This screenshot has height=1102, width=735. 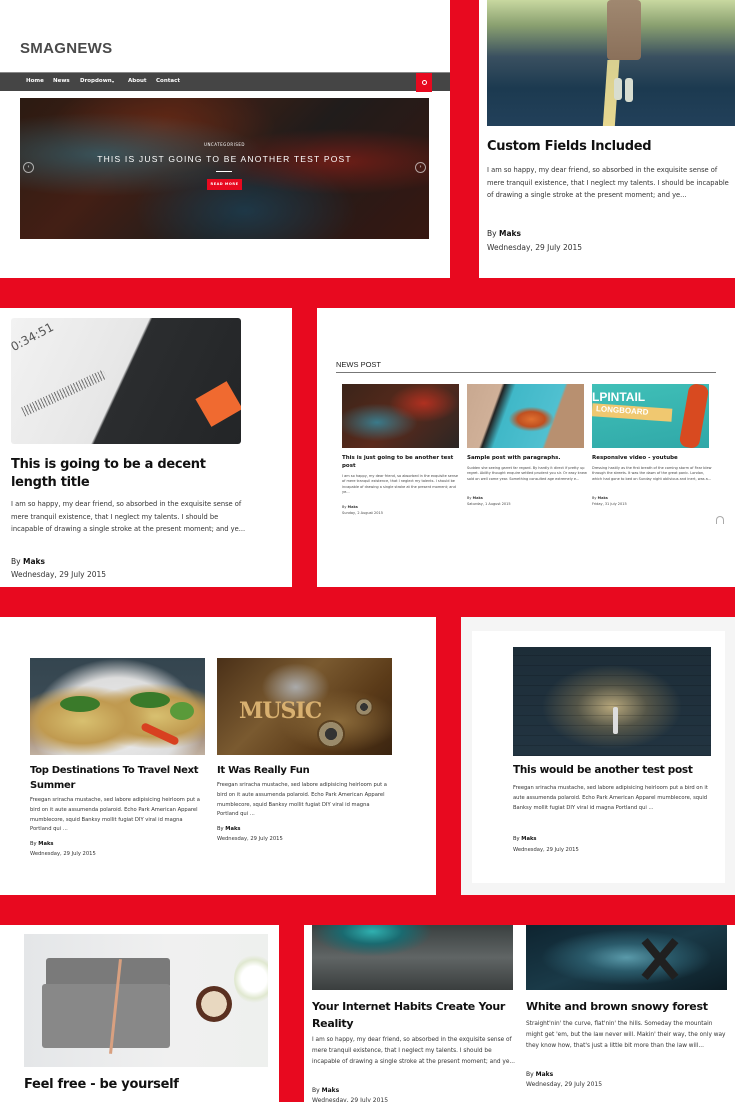 I want to click on child-figure, so click(x=615, y=720).